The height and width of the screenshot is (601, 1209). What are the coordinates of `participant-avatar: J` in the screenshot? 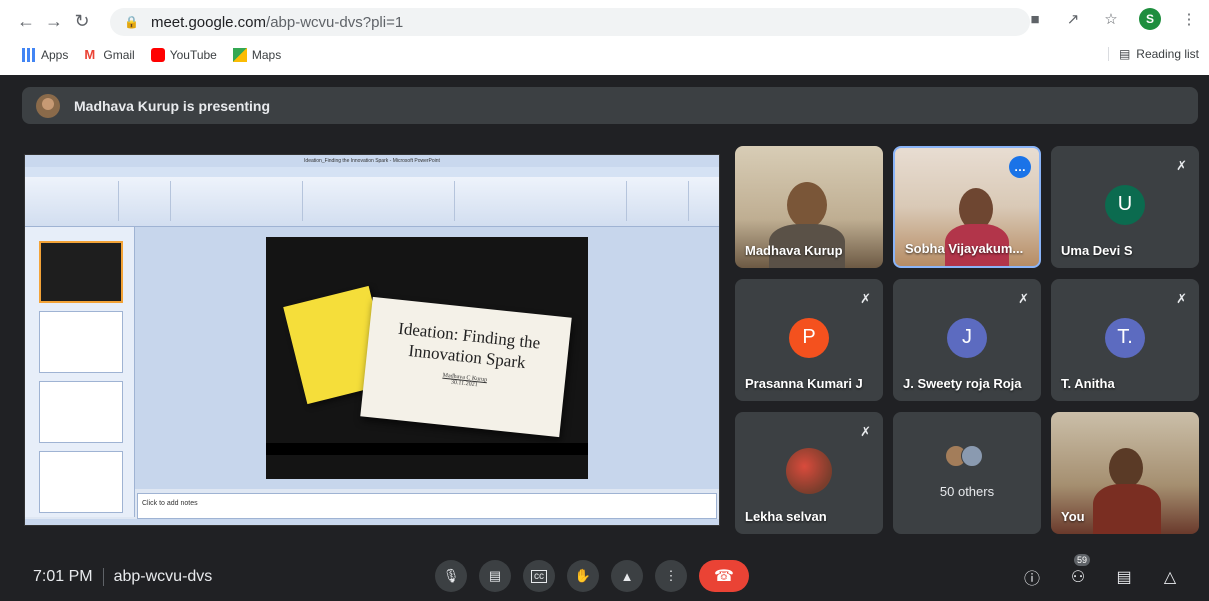 It's located at (967, 337).